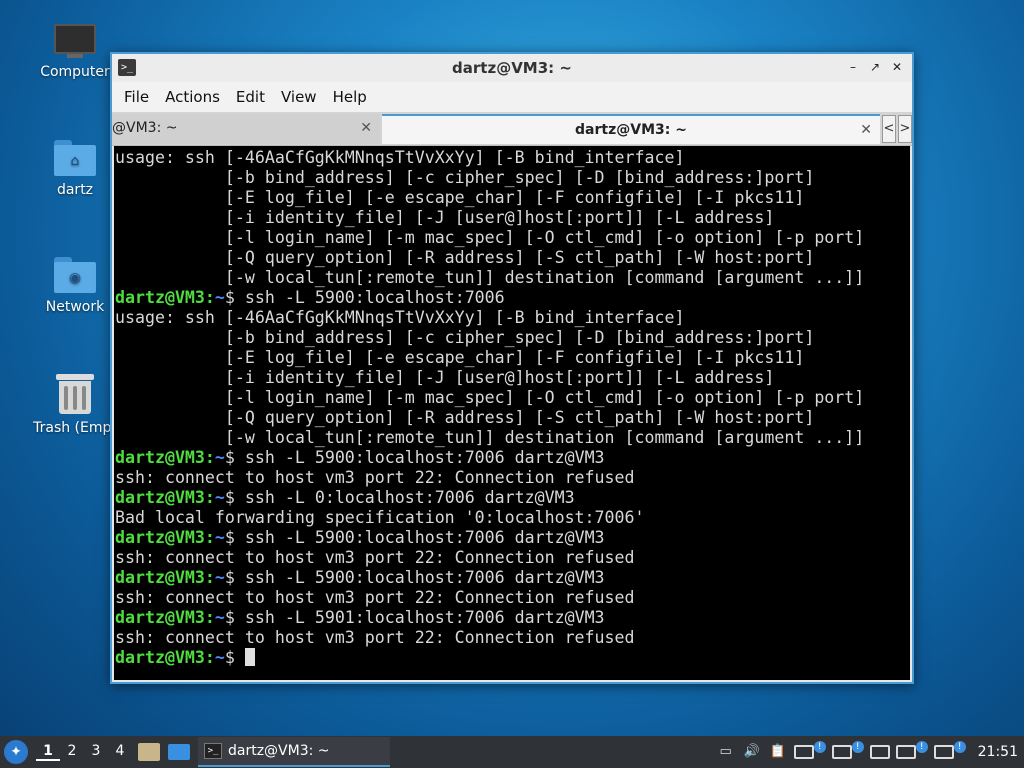 Image resolution: width=1024 pixels, height=768 pixels. I want to click on maximize-button: ↗, so click(875, 67).